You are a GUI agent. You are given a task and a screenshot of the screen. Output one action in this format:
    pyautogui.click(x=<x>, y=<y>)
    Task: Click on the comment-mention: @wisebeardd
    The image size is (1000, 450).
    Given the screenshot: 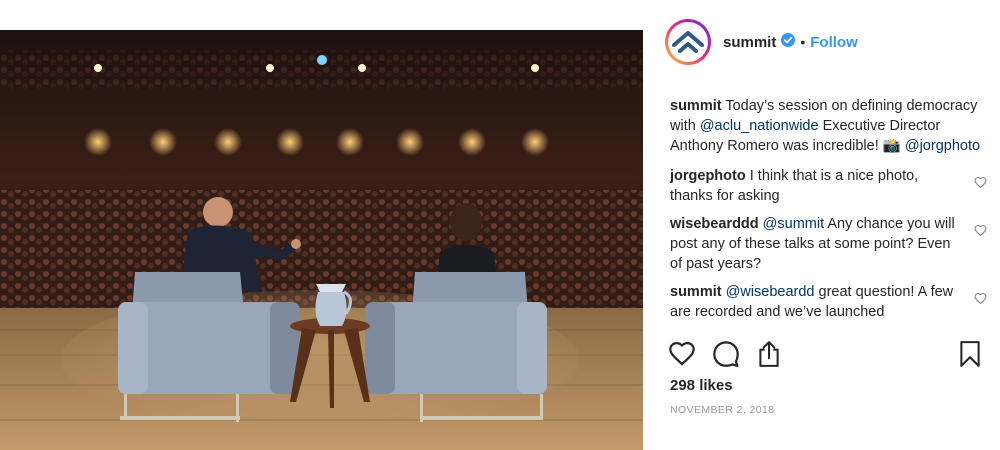 What is the action you would take?
    pyautogui.click(x=770, y=292)
    